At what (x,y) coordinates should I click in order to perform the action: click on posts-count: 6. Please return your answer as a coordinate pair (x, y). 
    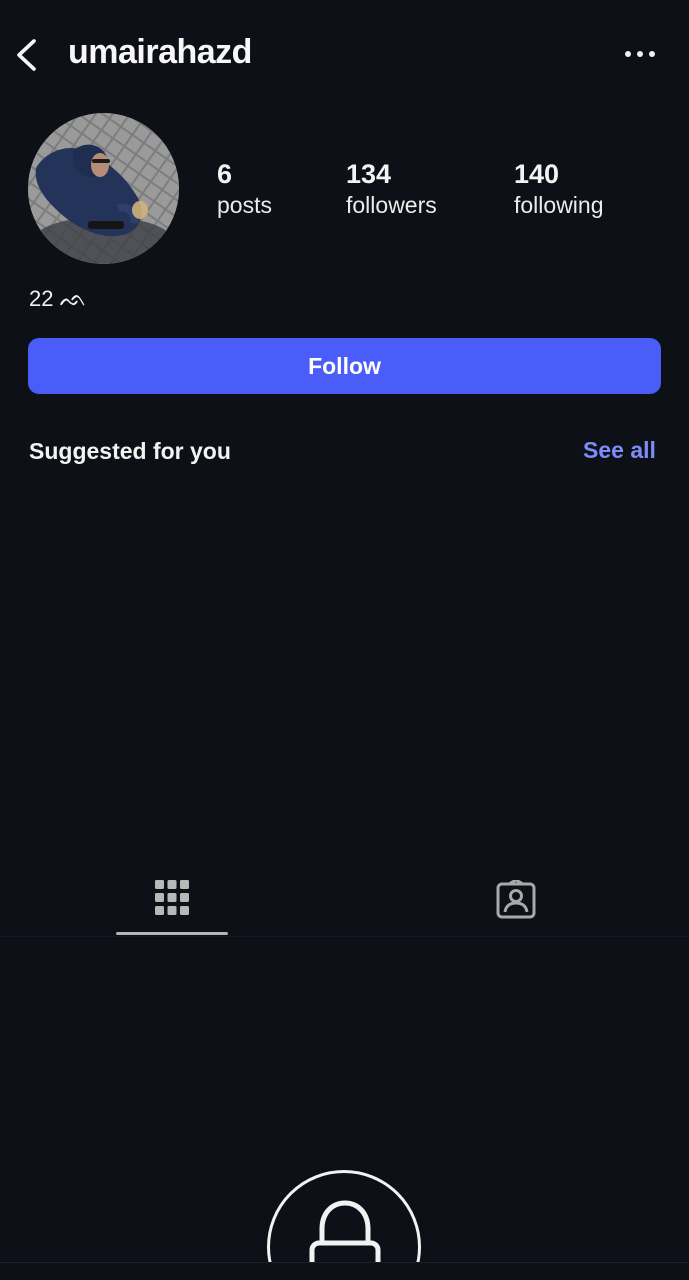
    Looking at the image, I should click on (225, 174).